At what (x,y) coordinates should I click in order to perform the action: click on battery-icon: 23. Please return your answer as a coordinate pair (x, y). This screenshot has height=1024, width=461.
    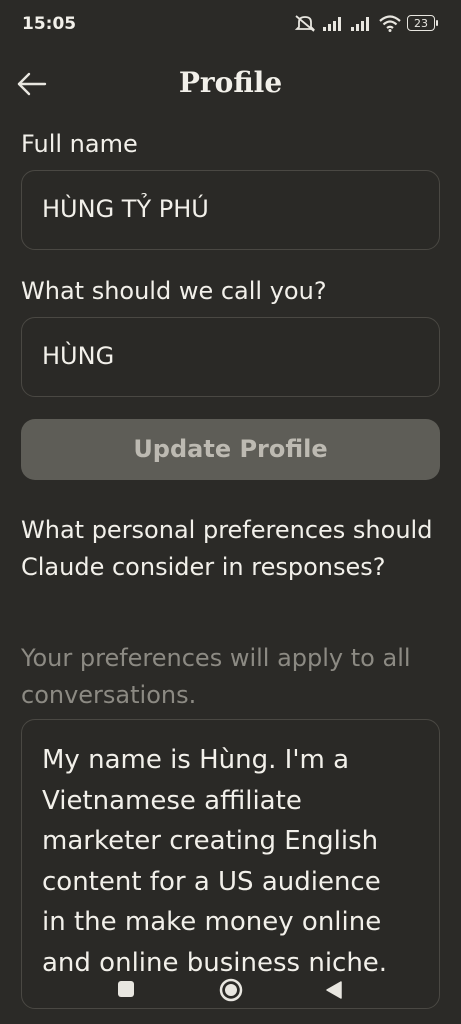
    Looking at the image, I should click on (422, 23).